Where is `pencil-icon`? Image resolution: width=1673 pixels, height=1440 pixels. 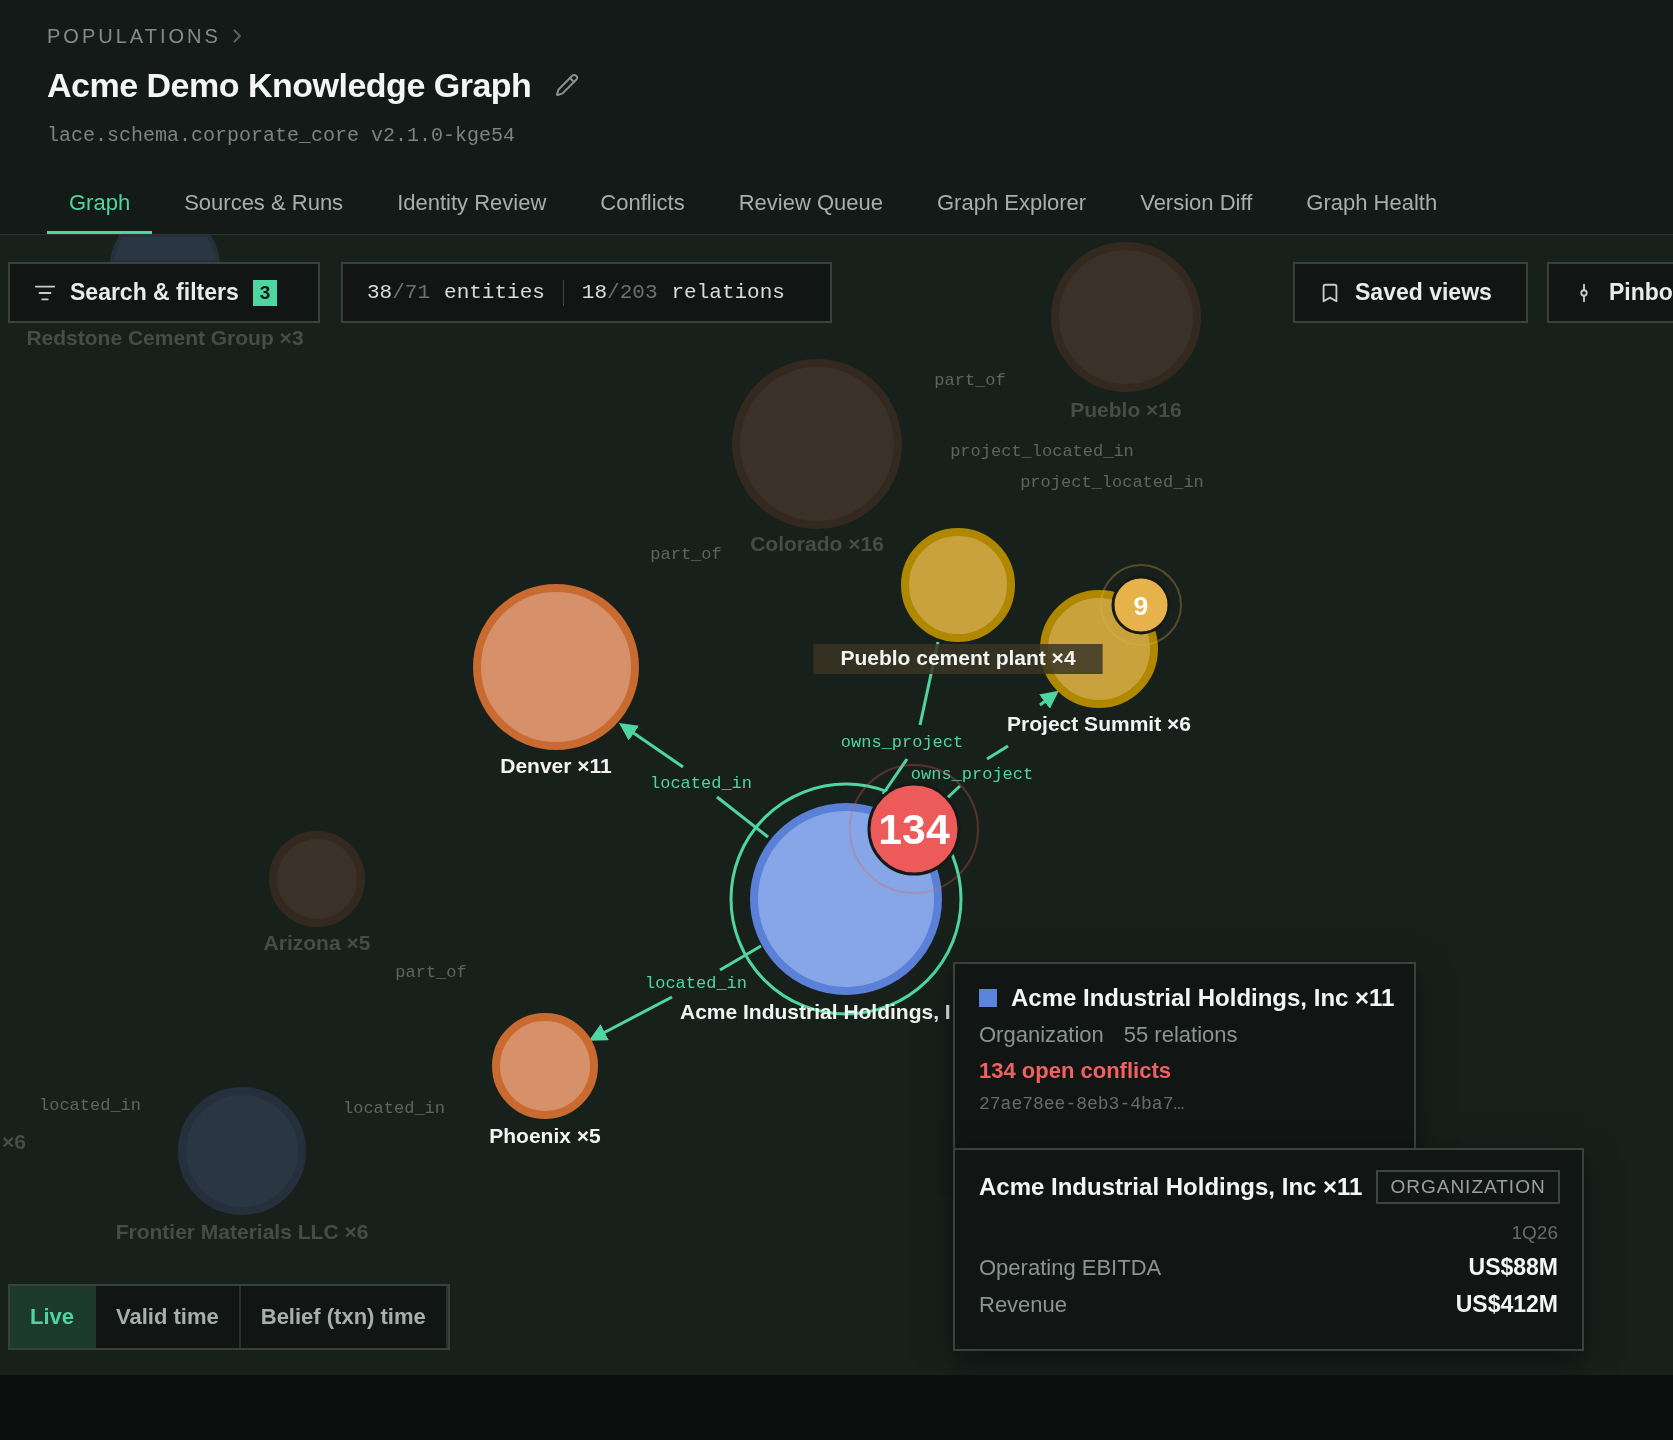
pencil-icon is located at coordinates (567, 85).